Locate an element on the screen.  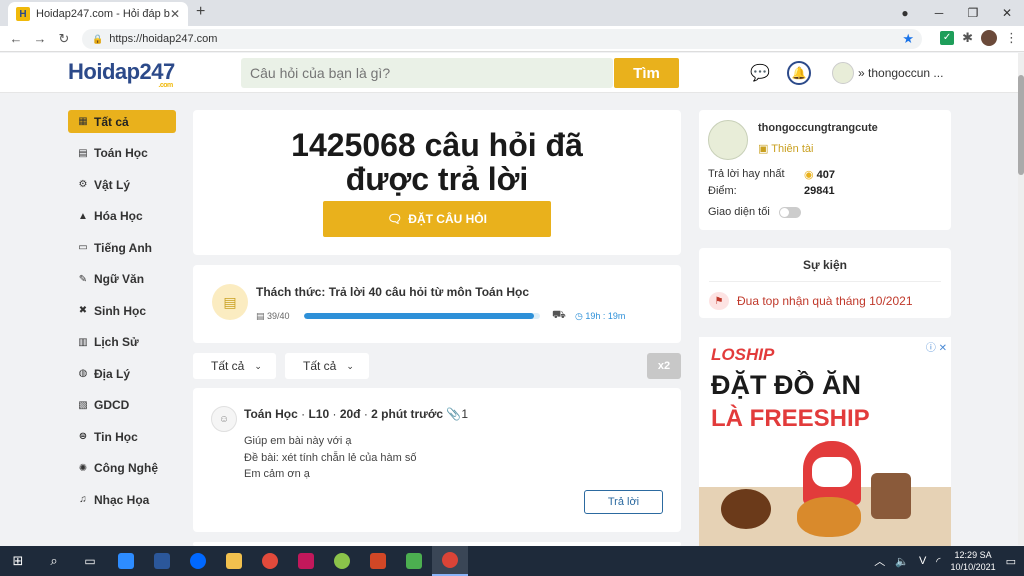
event-item: ⚑ Đua top nhận quà tháng 10/2021 is located at coordinates (811, 301).